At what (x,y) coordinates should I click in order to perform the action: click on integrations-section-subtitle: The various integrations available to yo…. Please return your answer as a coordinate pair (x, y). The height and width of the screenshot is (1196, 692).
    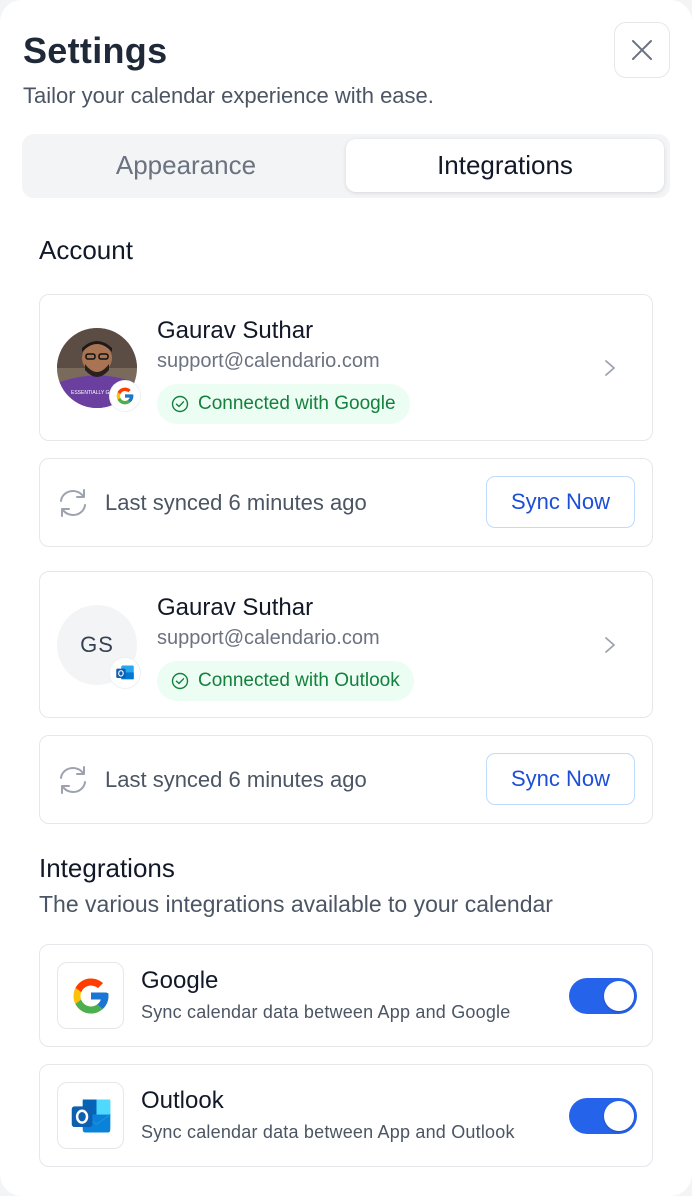
    Looking at the image, I should click on (296, 904).